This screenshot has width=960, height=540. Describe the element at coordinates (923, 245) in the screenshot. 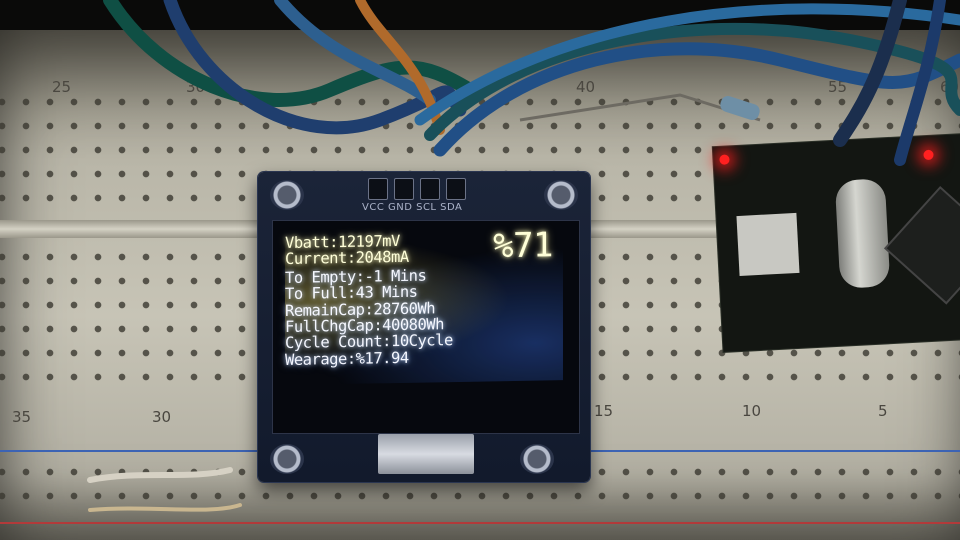

I see `mcu-chip` at that location.